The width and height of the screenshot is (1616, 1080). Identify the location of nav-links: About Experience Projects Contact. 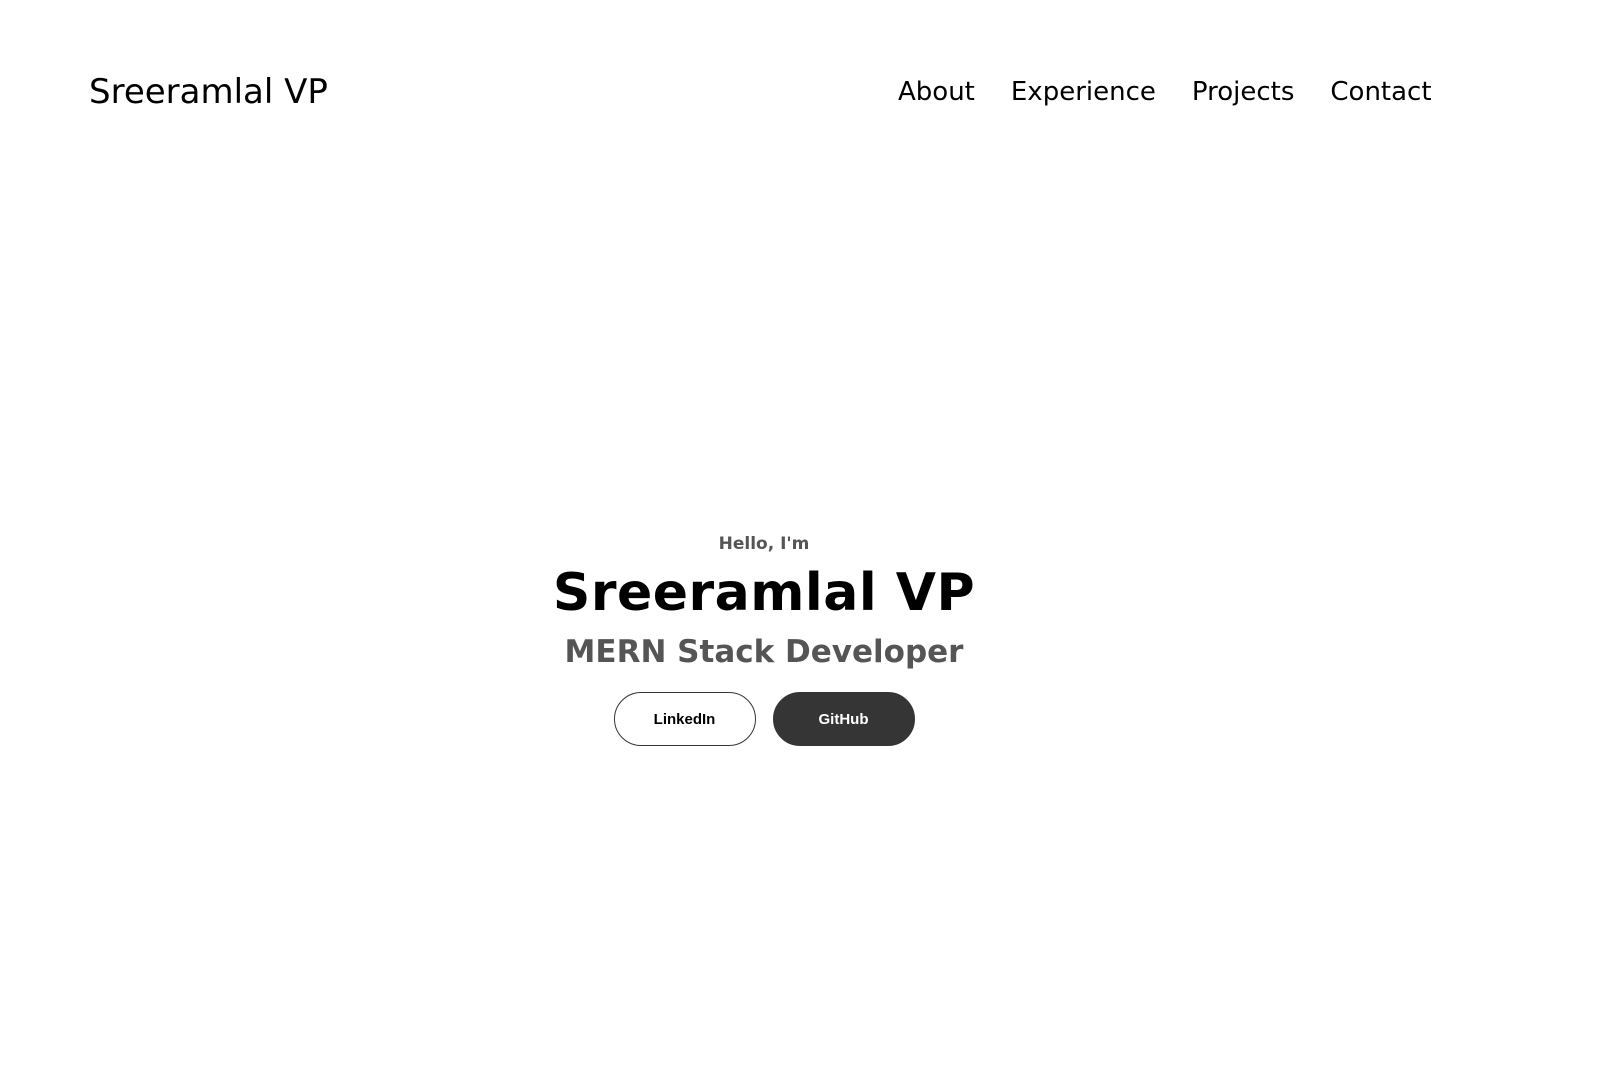
(1165, 92).